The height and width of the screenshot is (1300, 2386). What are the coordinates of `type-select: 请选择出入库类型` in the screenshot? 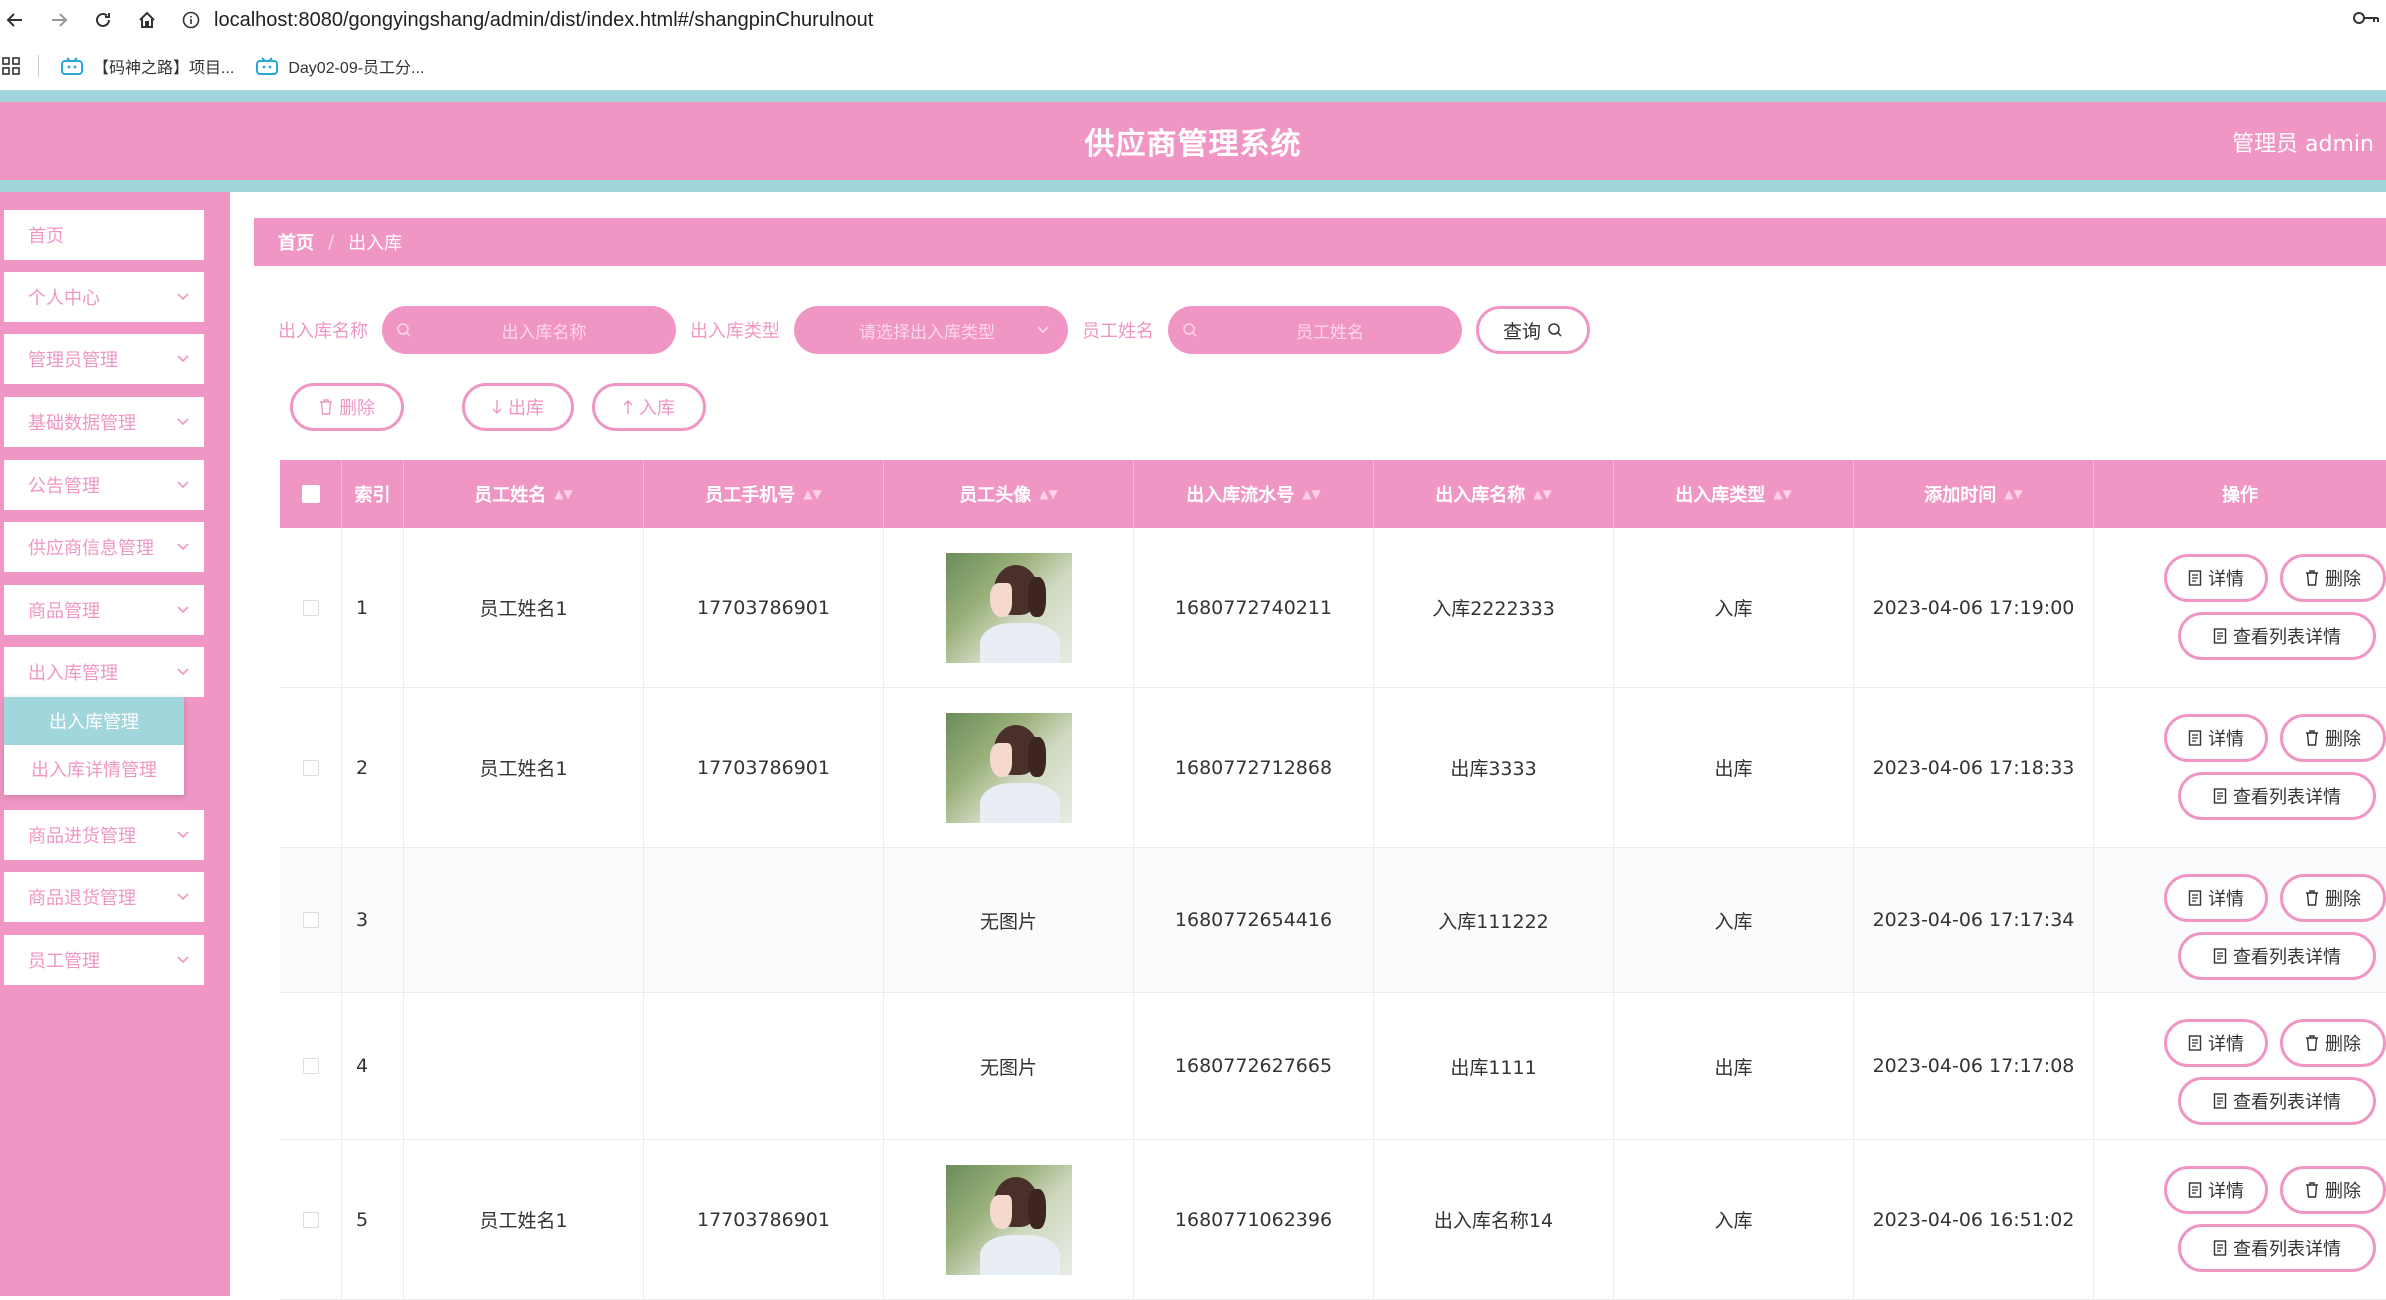 It's located at (931, 330).